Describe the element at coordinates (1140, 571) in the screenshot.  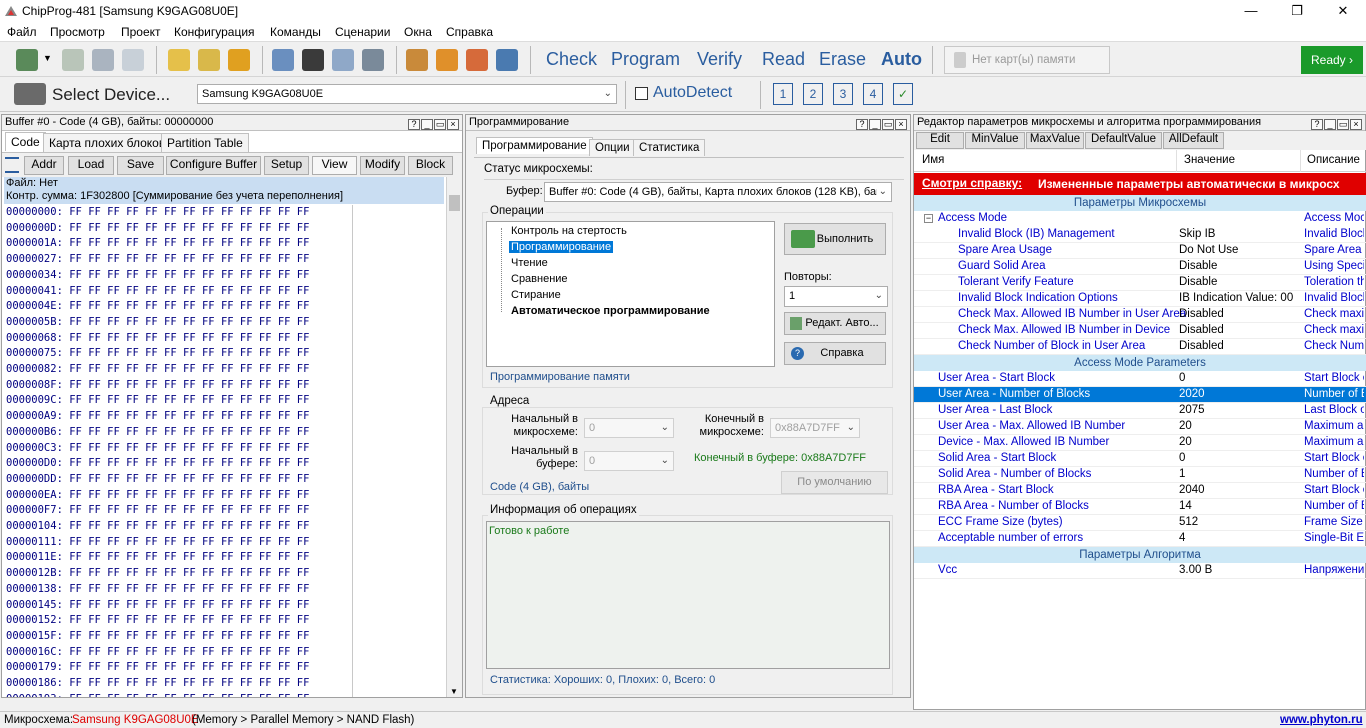
I see `parameter-row: Vcc 3.00 В Напряжени` at that location.